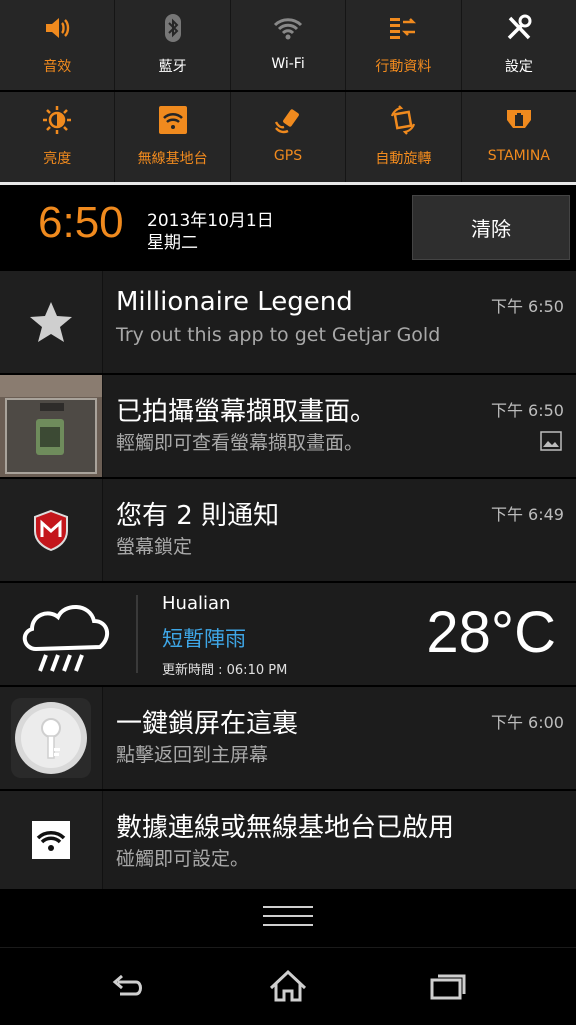 The width and height of the screenshot is (576, 1025). Describe the element at coordinates (519, 45) in the screenshot. I see `qs-settings-button: 設定` at that location.